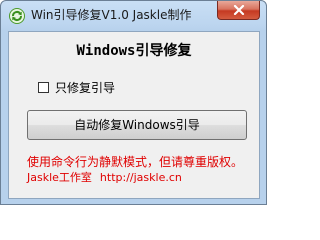  I want to click on author-credit: Jaskle工作室 http://jaskle.cn, so click(104, 177).